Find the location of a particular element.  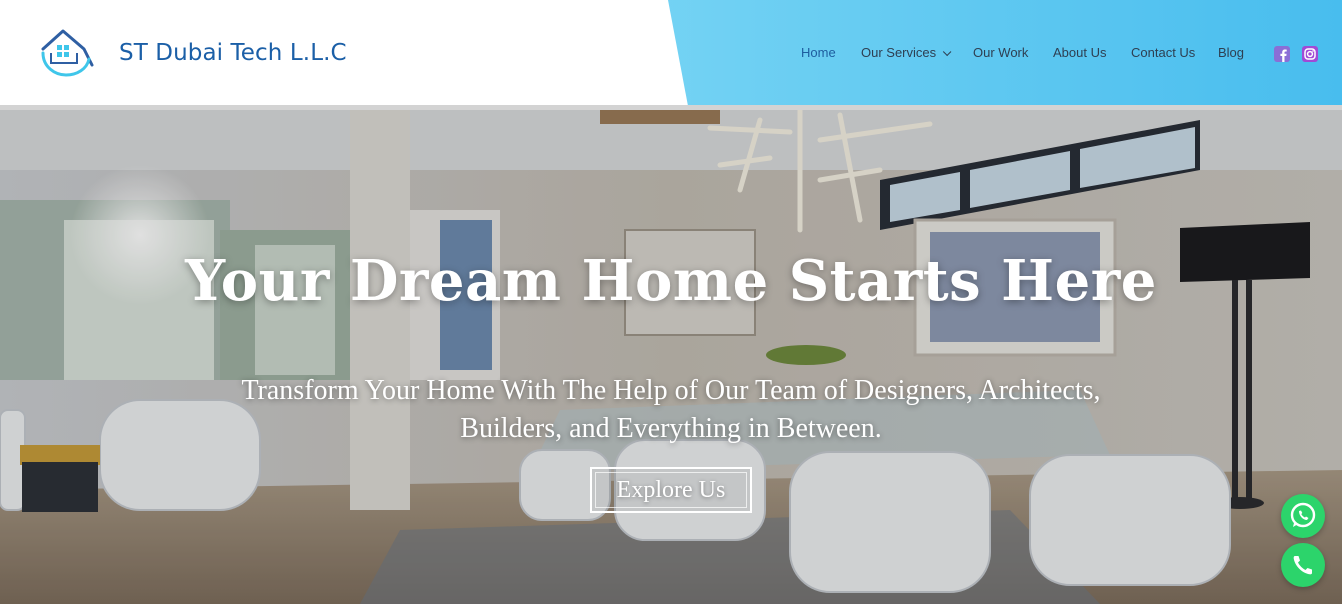

hero-subtitle-line-2: Builders, and Everything in Between. is located at coordinates (671, 428).